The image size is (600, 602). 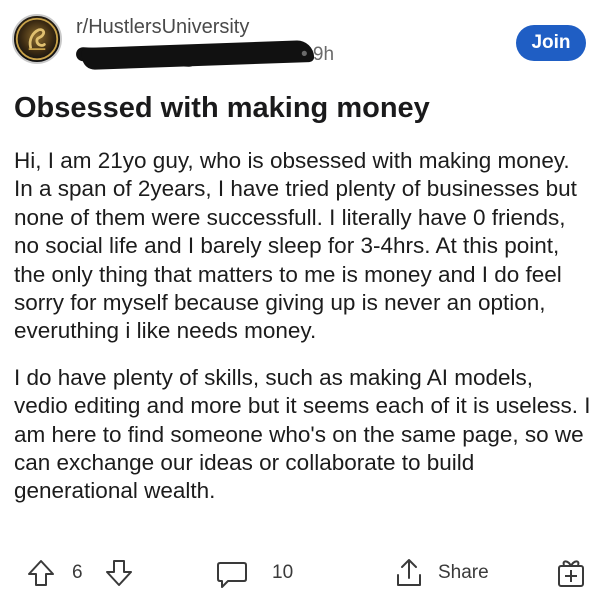 I want to click on post-header: r/HustlersUniversity • 9h Join, so click(x=300, y=40).